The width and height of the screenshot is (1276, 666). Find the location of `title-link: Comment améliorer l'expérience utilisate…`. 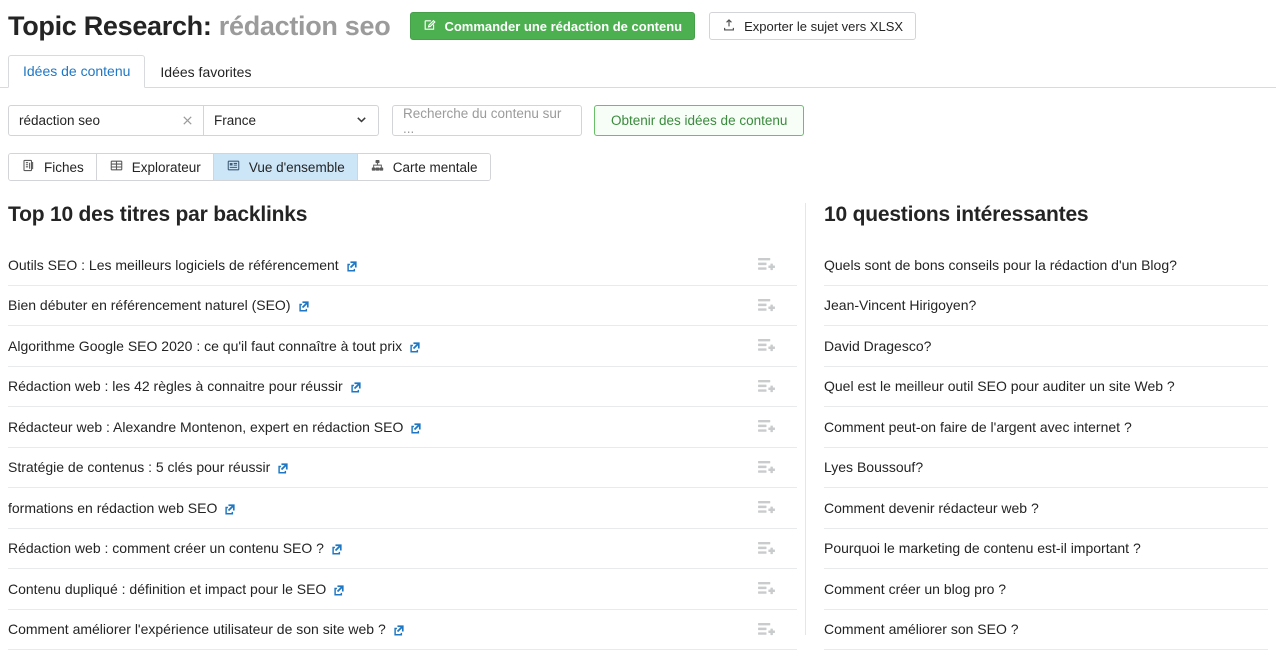

title-link: Comment améliorer l'expérience utilisate… is located at coordinates (206, 629).